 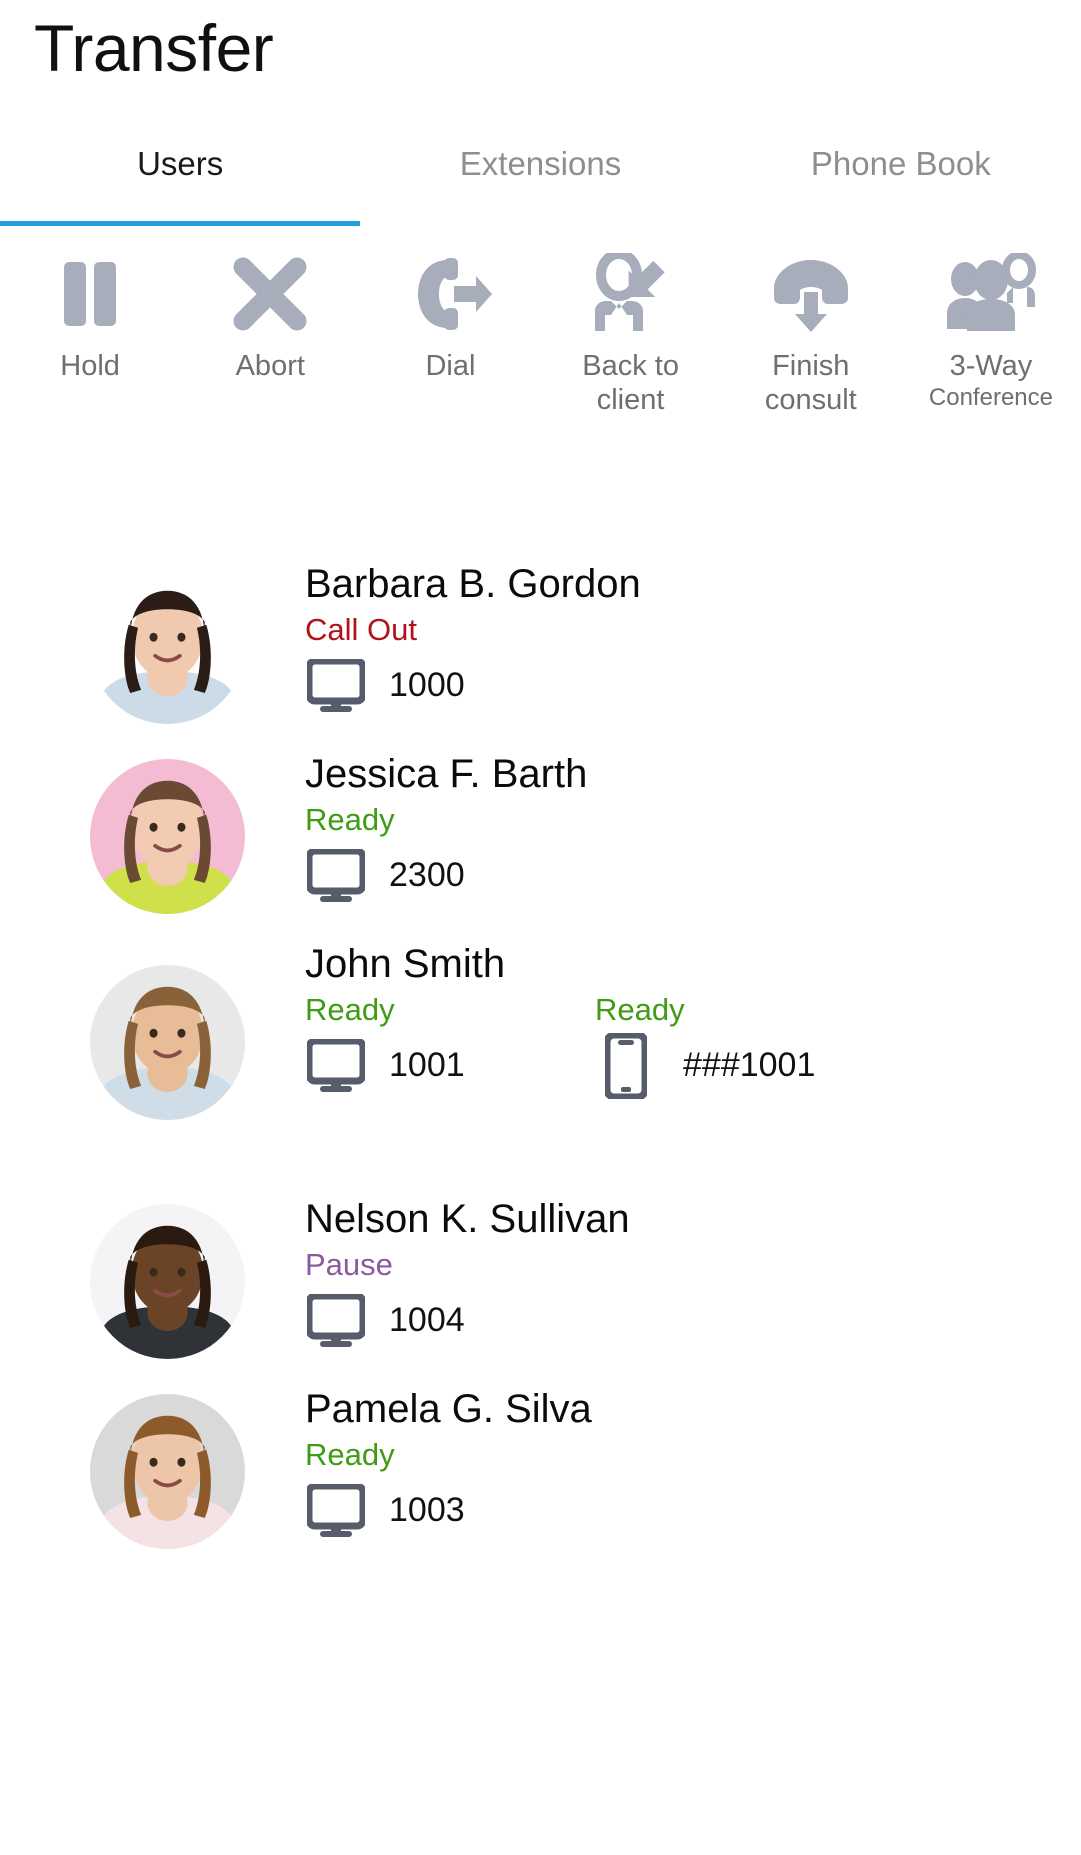 I want to click on tab-label: Users, so click(x=180, y=163).